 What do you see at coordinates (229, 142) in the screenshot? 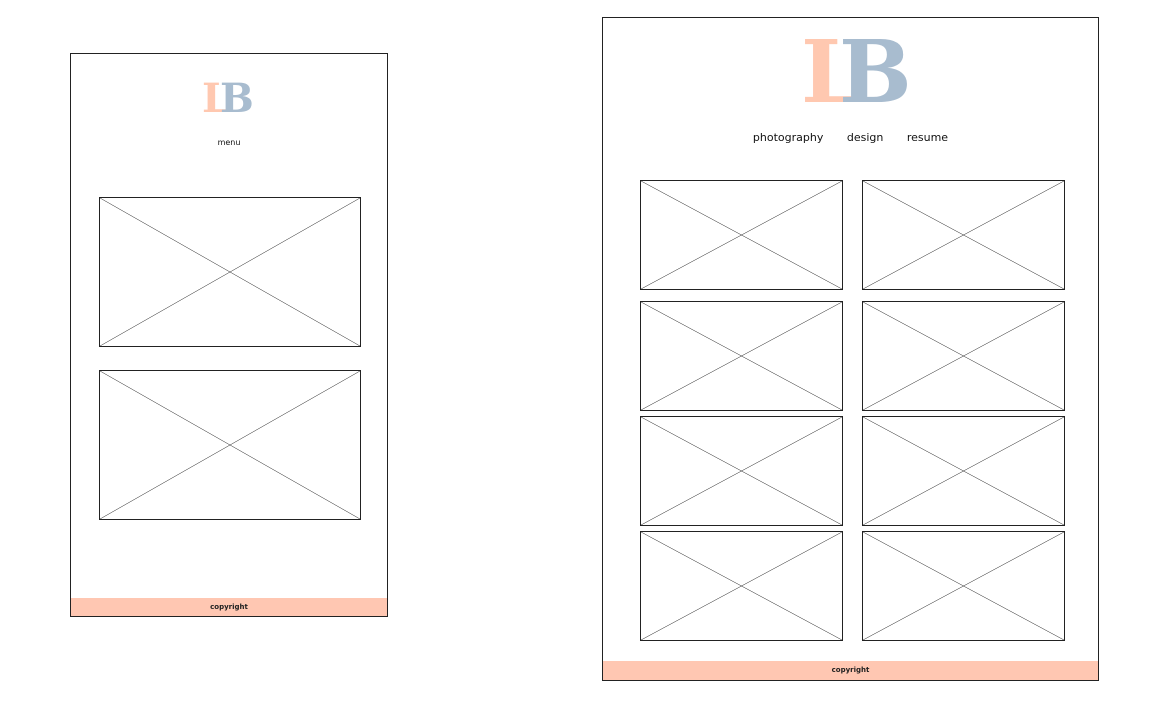
I see `menu-link: menu` at bounding box center [229, 142].